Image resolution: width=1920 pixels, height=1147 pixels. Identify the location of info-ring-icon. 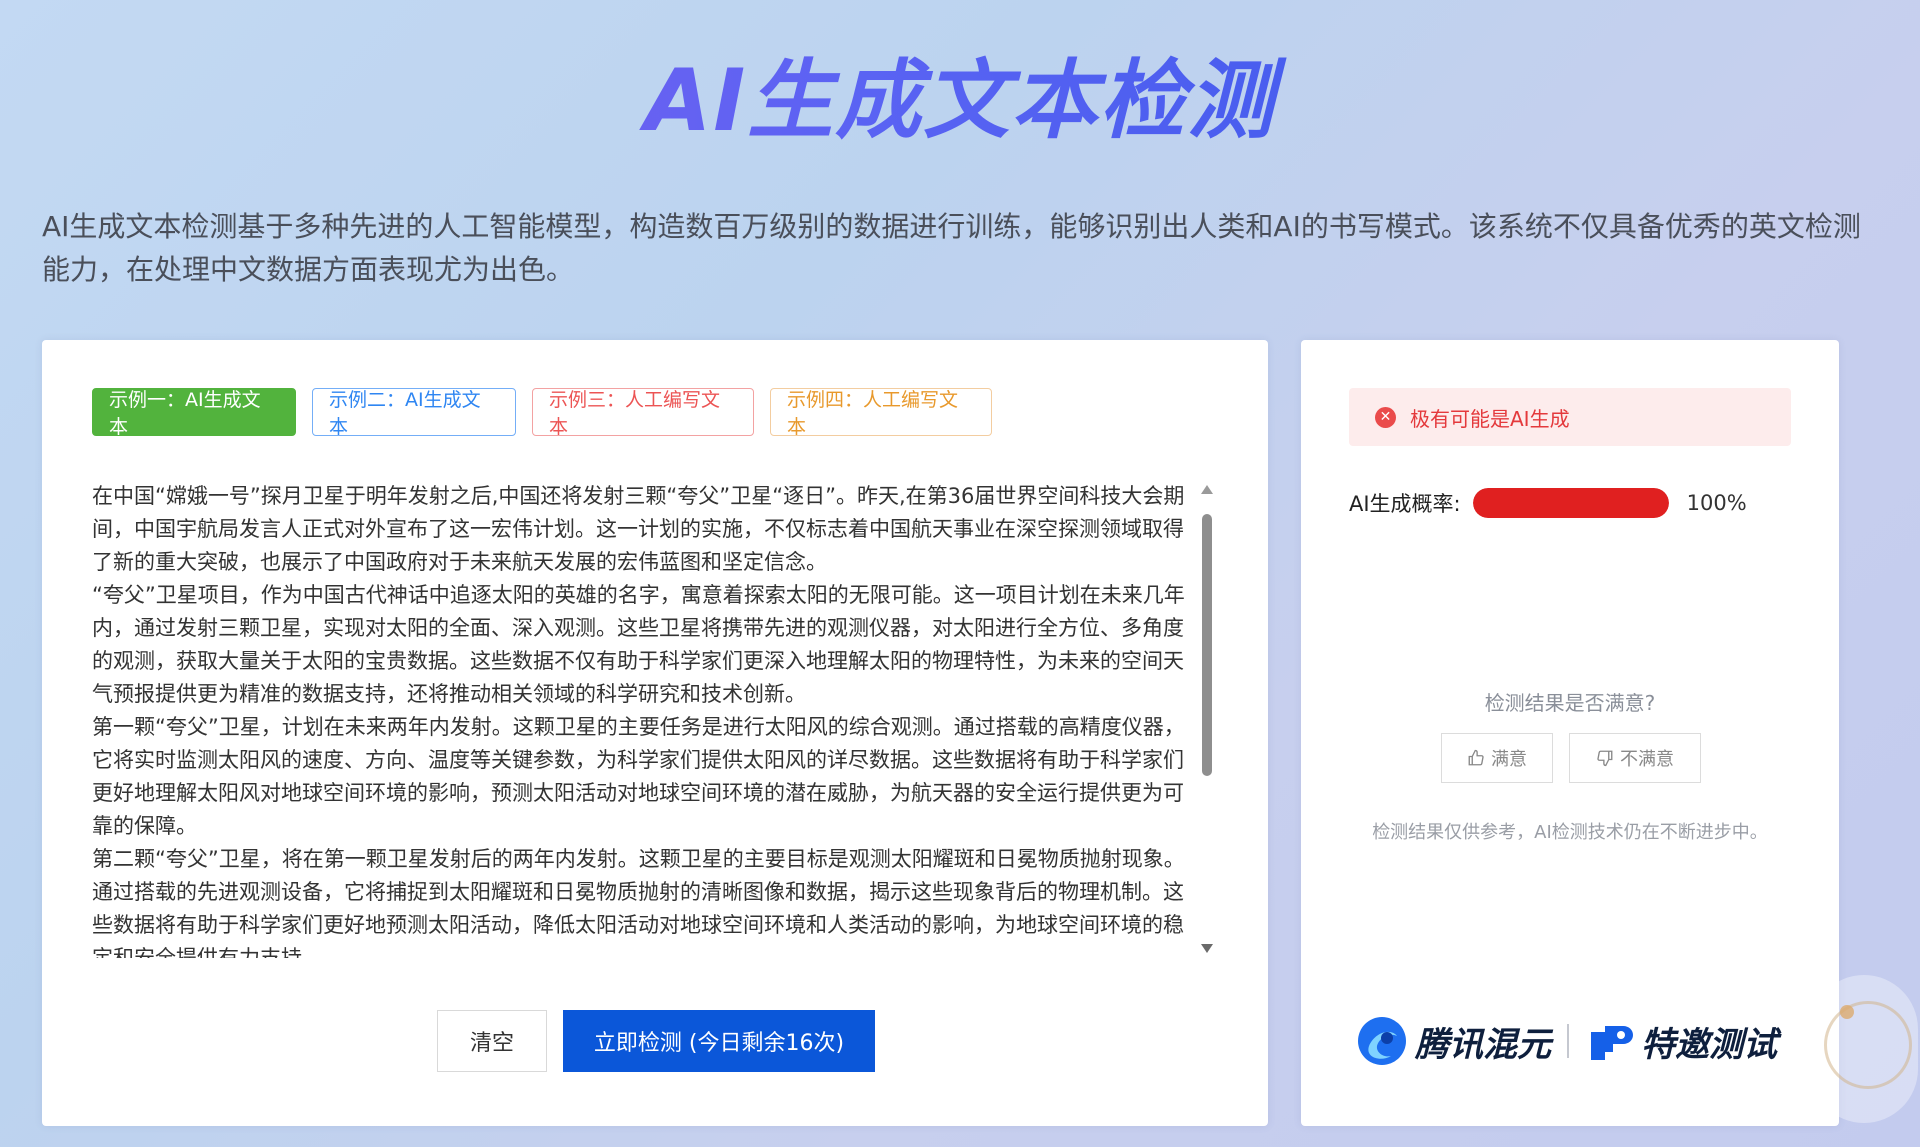
(1868, 1045).